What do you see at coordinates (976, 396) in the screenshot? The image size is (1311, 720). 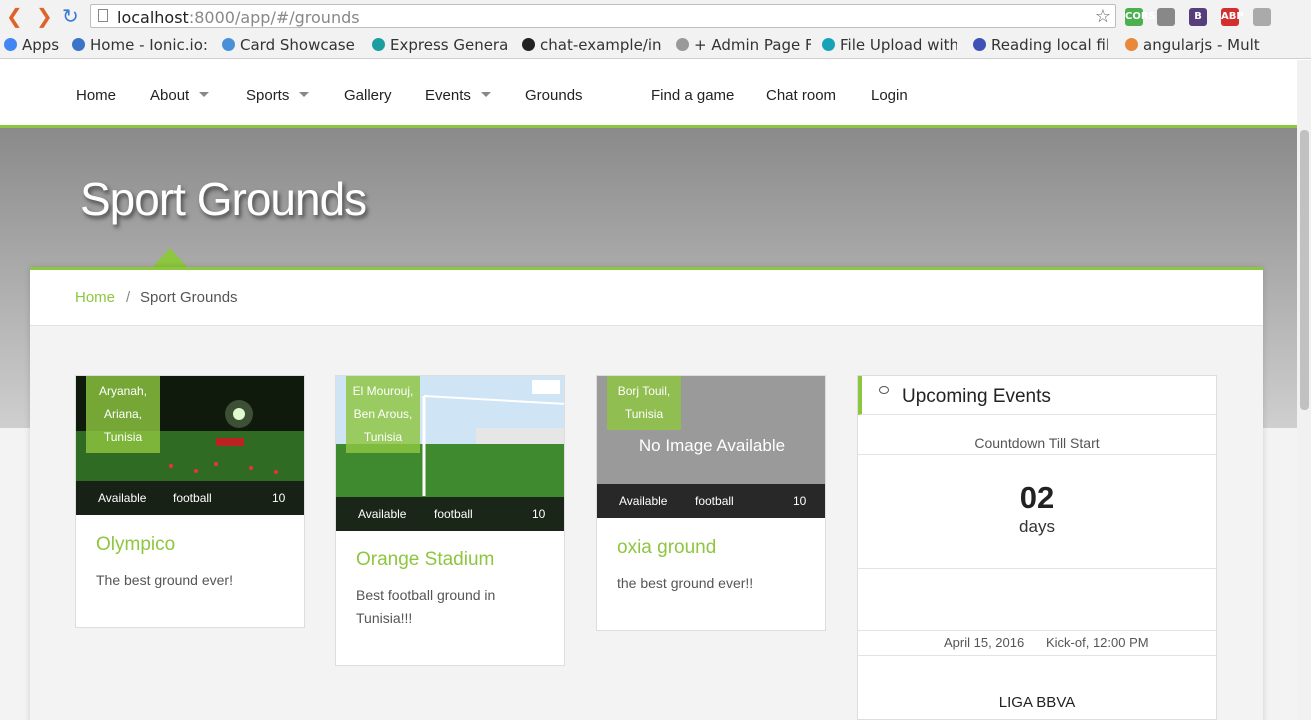 I see `events-title: Upcoming Events` at bounding box center [976, 396].